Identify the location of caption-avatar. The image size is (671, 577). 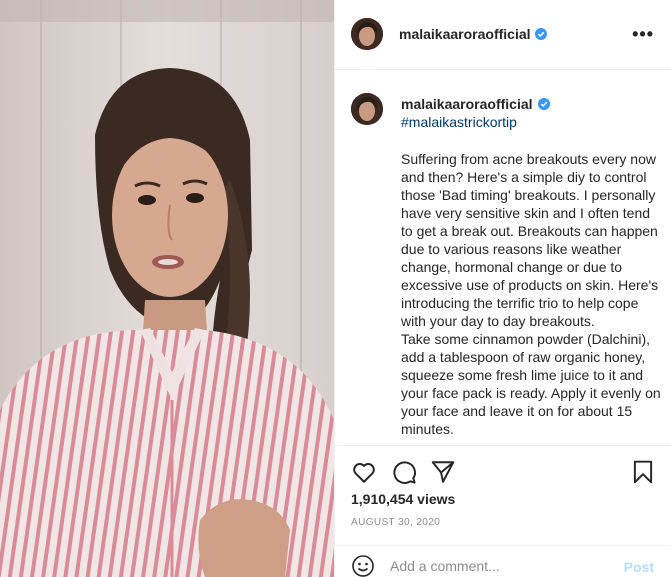
(367, 109).